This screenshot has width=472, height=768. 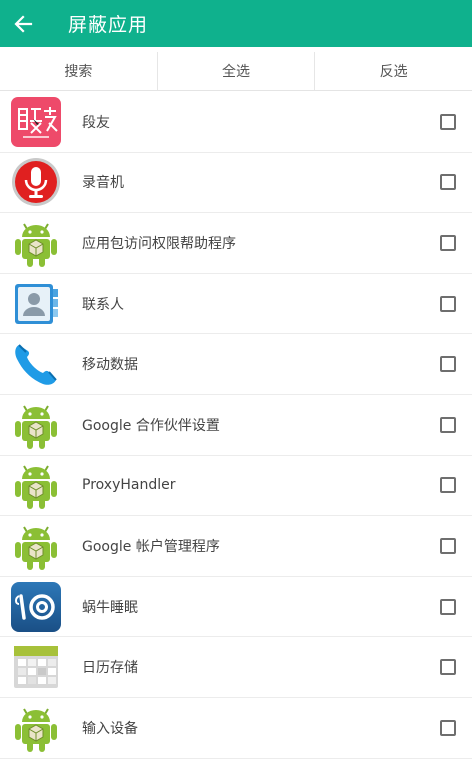 I want to click on calendar-storage-app-icon, so click(x=36, y=667).